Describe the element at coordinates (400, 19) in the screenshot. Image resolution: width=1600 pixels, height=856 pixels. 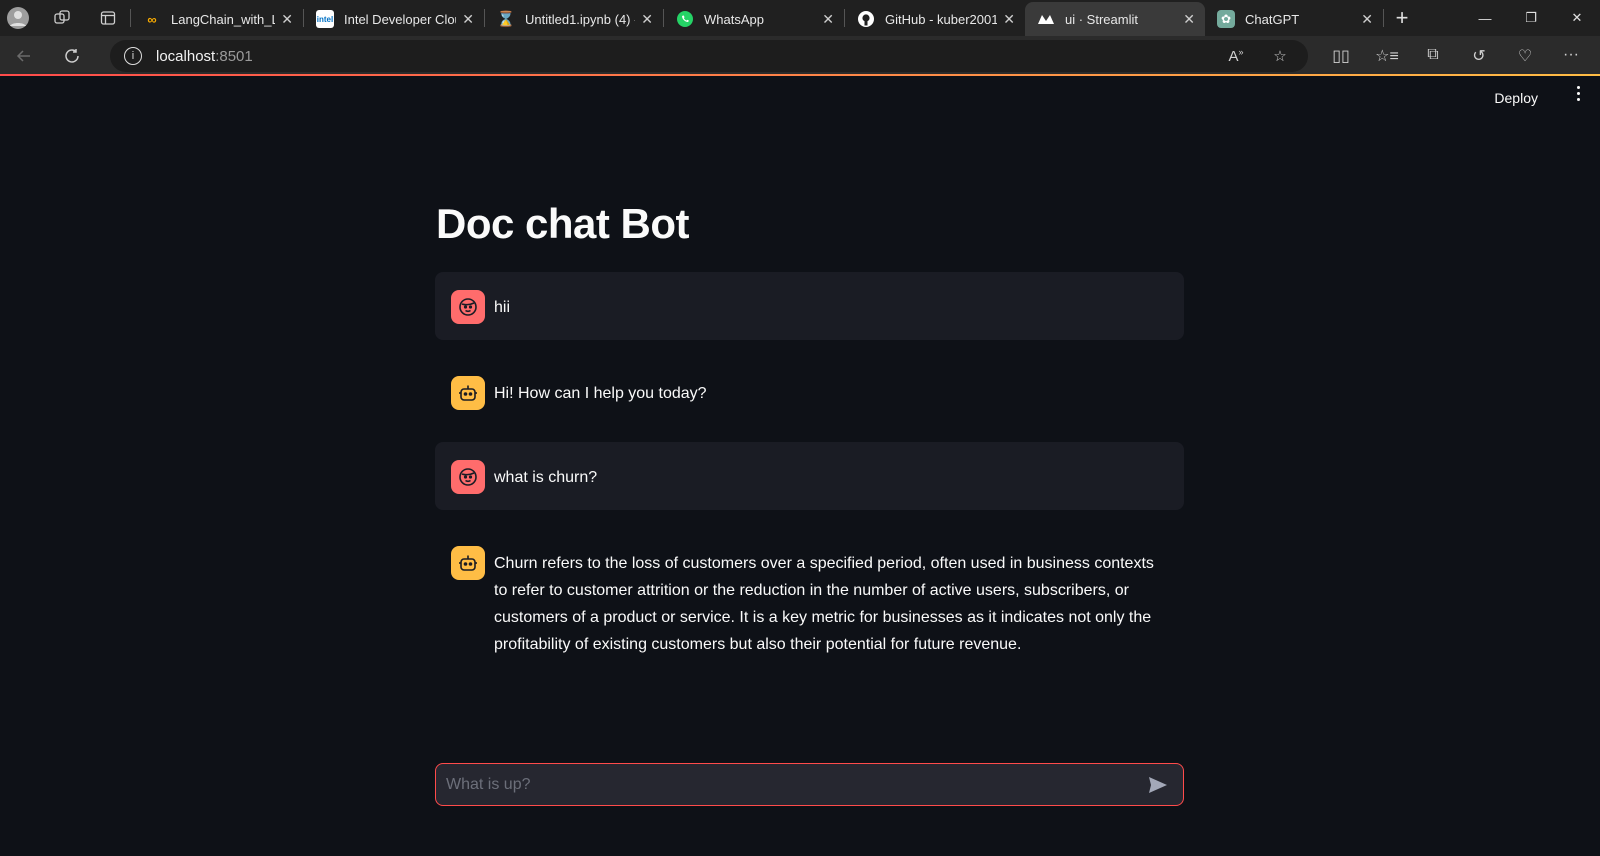
I see `tab-title: Intel Developer Clou` at that location.